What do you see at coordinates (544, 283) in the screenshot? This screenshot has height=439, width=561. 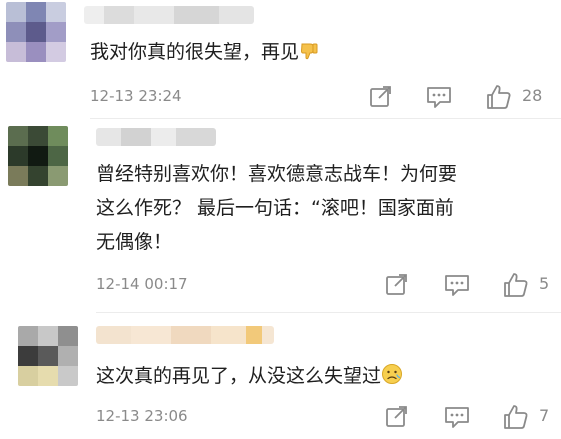 I see `like-count: 5` at bounding box center [544, 283].